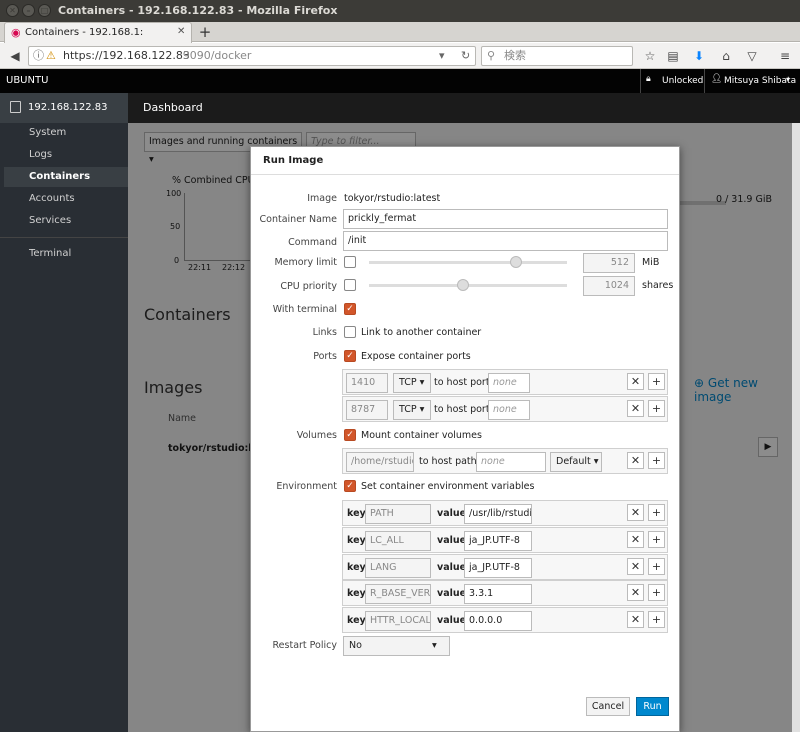 Image resolution: width=800 pixels, height=732 pixels. Describe the element at coordinates (380, 462) in the screenshot. I see `container-path-input: /home/rstudio` at that location.